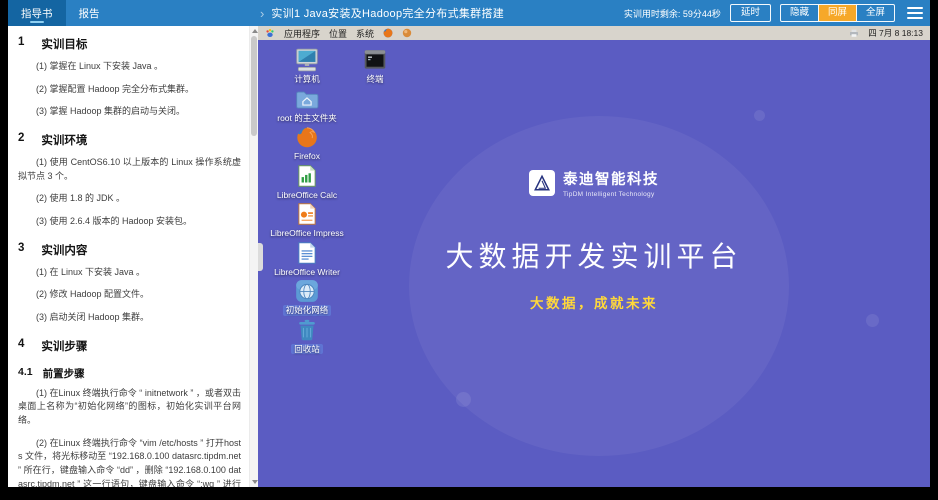  I want to click on split-screen-button: 同屏, so click(836, 13).